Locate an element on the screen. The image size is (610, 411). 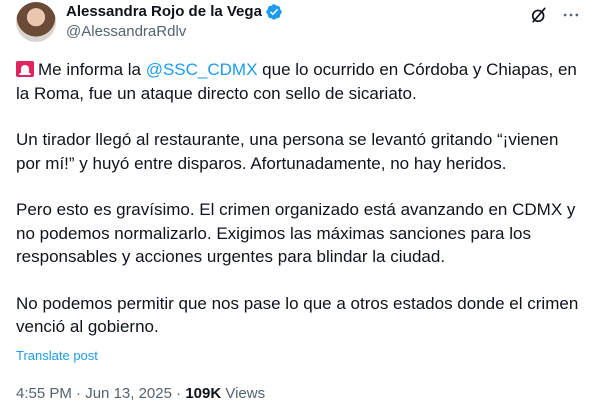
mention-link: @SSC_CDMX is located at coordinates (202, 69).